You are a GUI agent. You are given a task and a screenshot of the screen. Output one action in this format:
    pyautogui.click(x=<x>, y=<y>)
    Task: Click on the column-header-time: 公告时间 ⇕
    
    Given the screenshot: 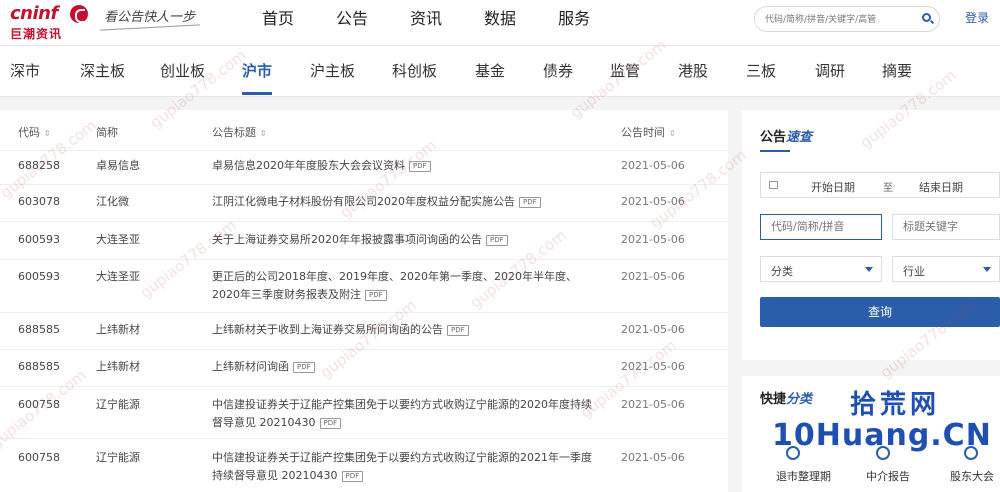 What is the action you would take?
    pyautogui.click(x=648, y=132)
    